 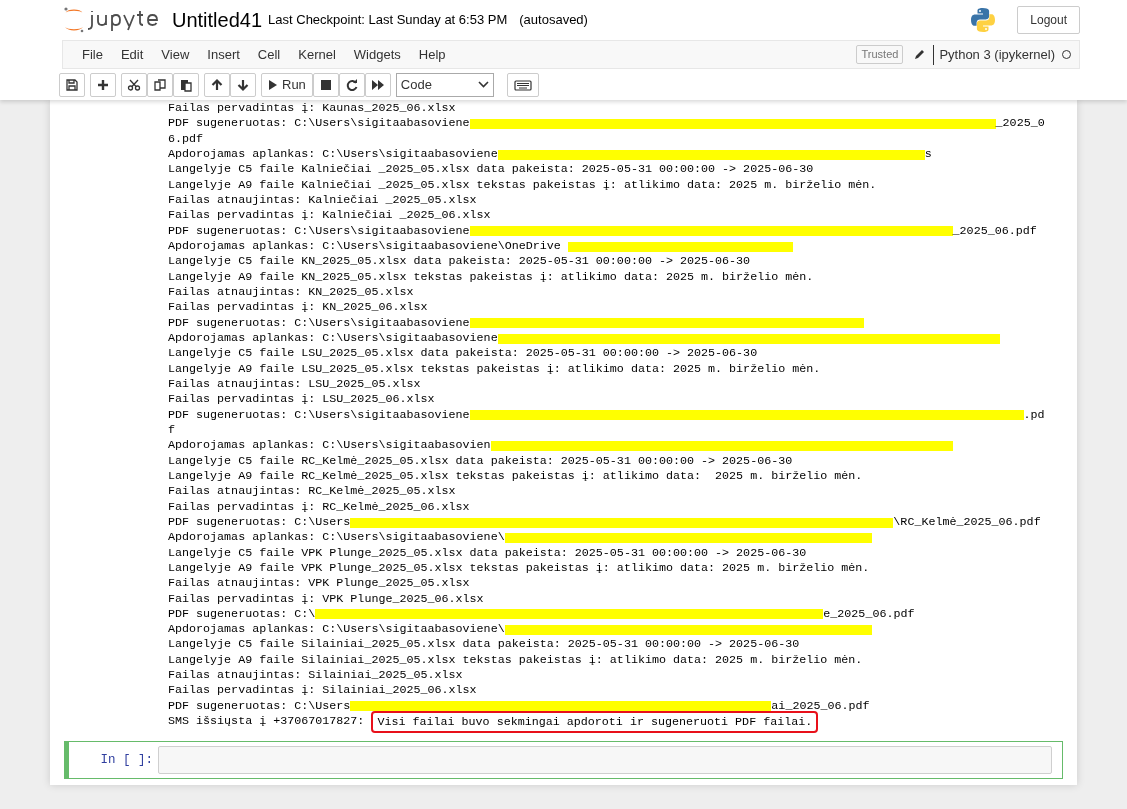 I want to click on move-up-button, so click(x=217, y=84).